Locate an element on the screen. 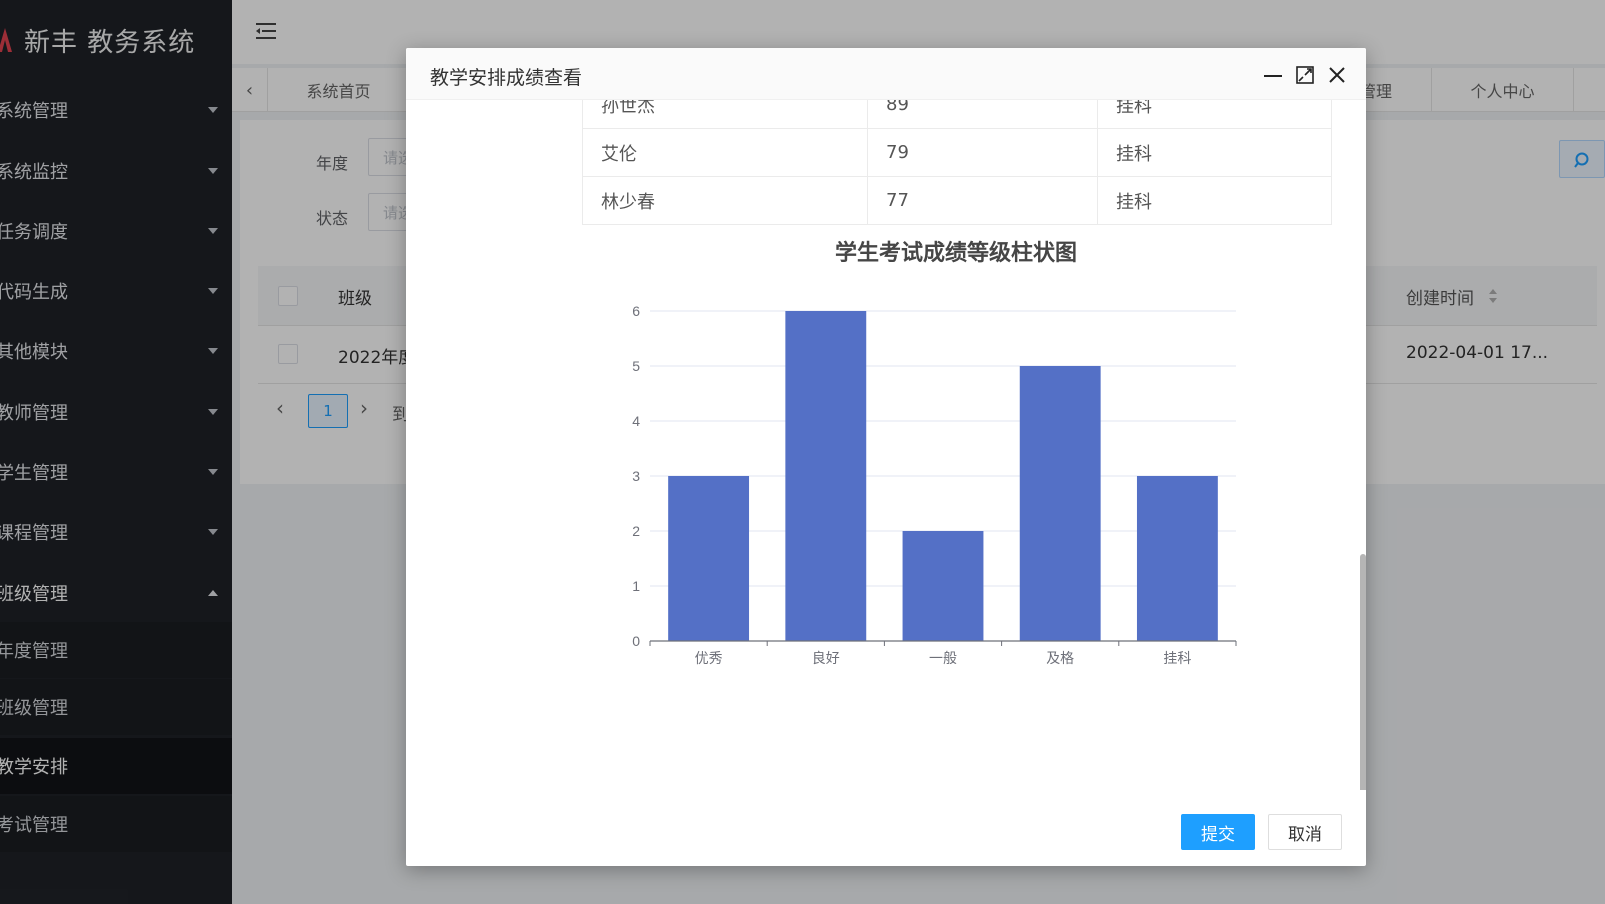 This screenshot has width=1605, height=904. chart-xtick-label: 一般 is located at coordinates (943, 658).